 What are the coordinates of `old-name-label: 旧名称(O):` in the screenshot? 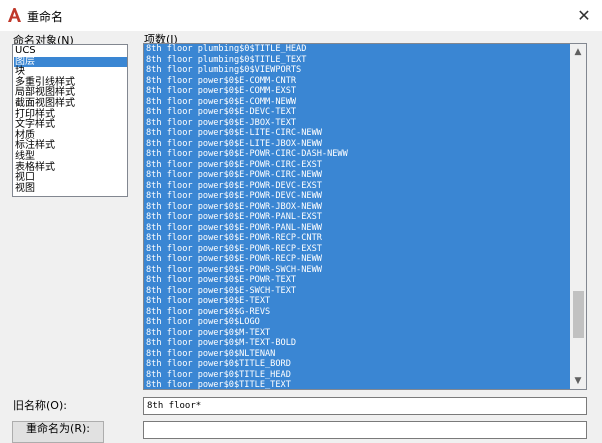 It's located at (40, 405).